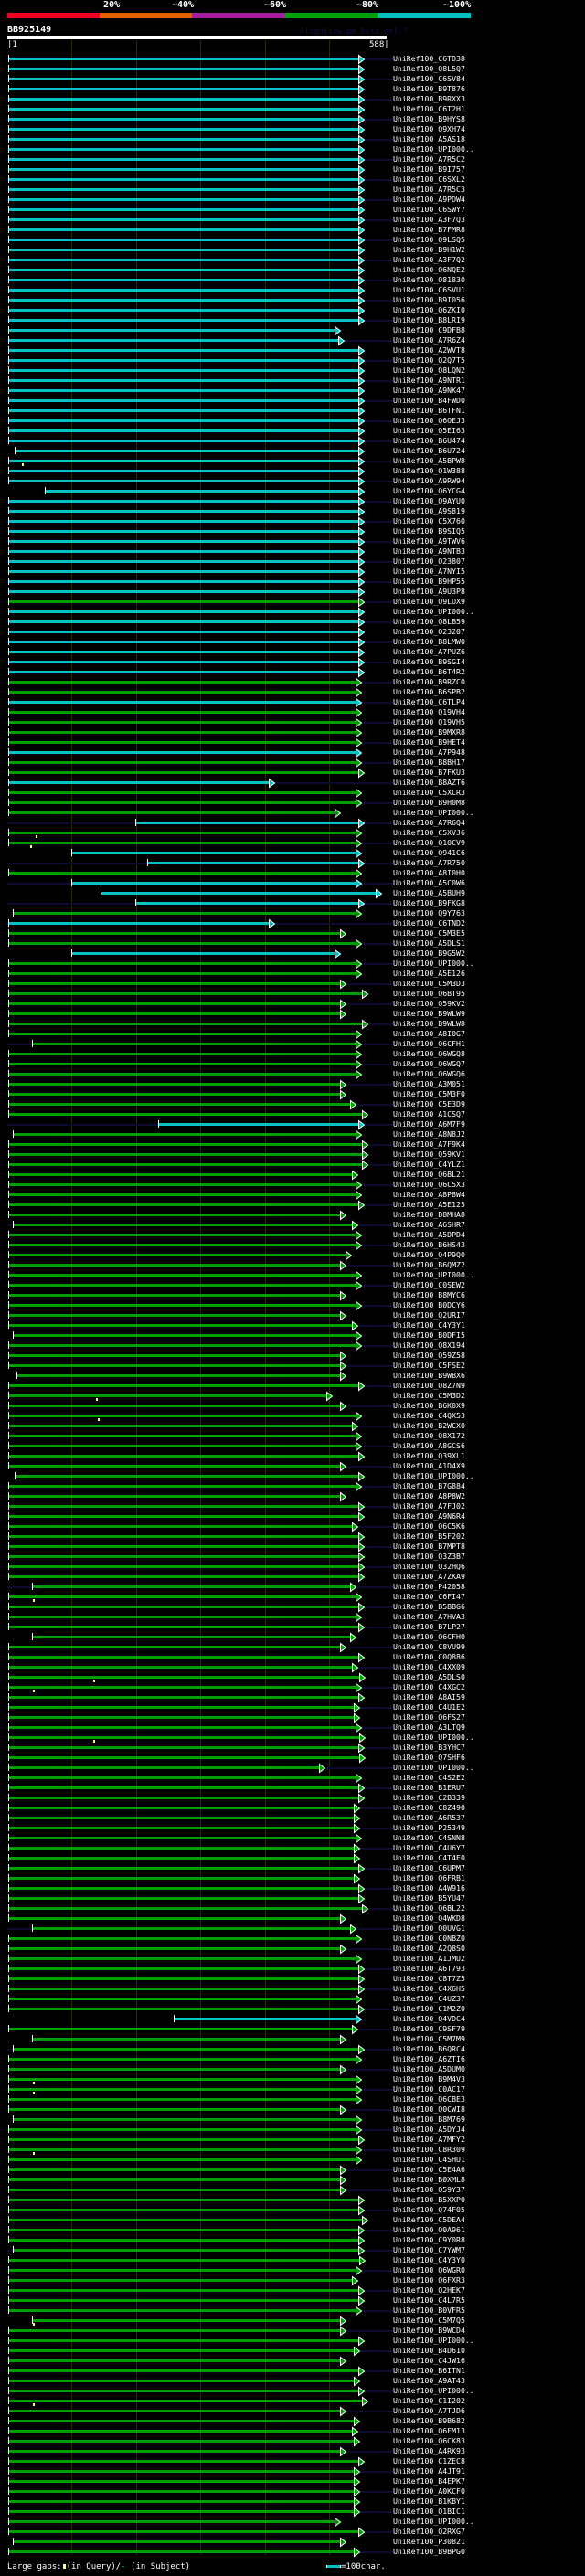 This screenshot has width=585, height=2576. Describe the element at coordinates (429, 1887) in the screenshot. I see `hit-label-link: UniRef100_A4W916` at that location.